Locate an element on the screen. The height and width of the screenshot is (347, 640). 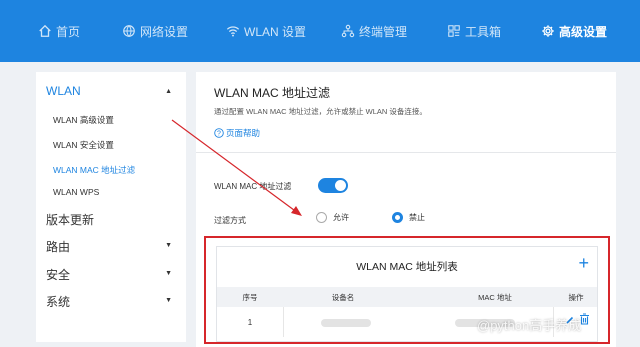
sidebar-item-wlan-security: WLAN 安全设置 is located at coordinates (83, 145).